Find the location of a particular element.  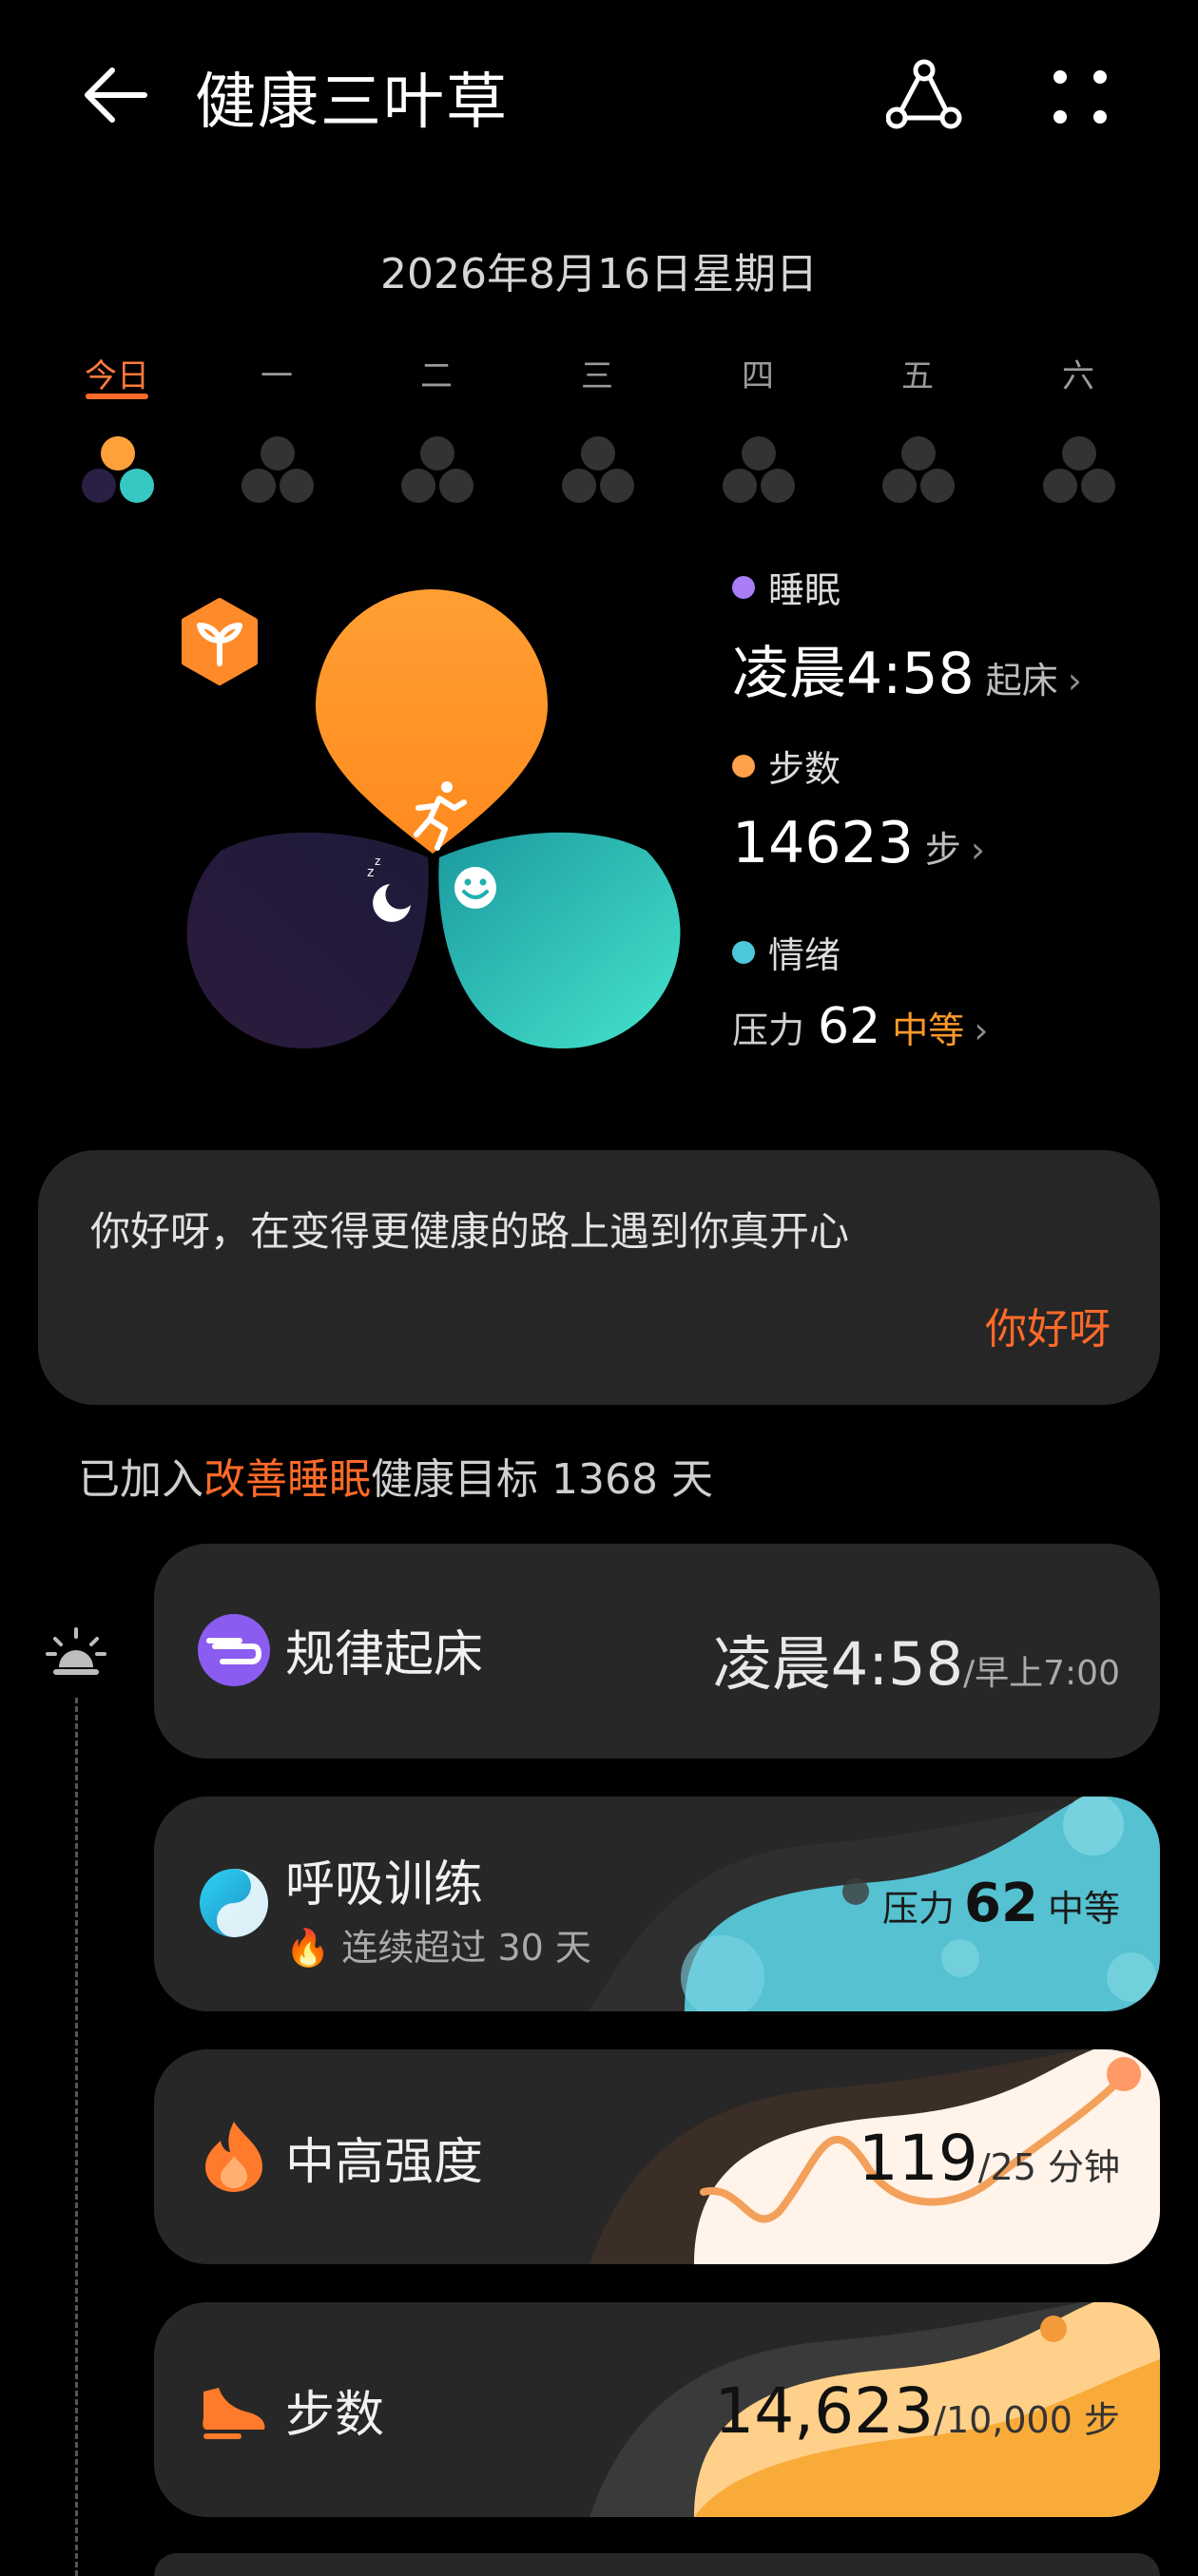

clover-fri-icon is located at coordinates (918, 471).